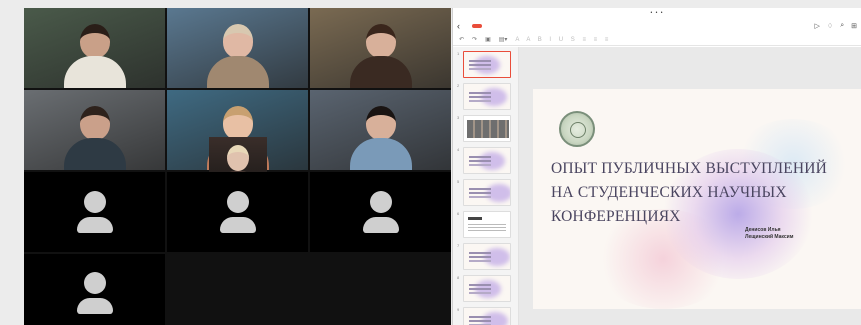 The image size is (861, 325). What do you see at coordinates (557, 26) in the screenshot?
I see `tab-animations` at bounding box center [557, 26].